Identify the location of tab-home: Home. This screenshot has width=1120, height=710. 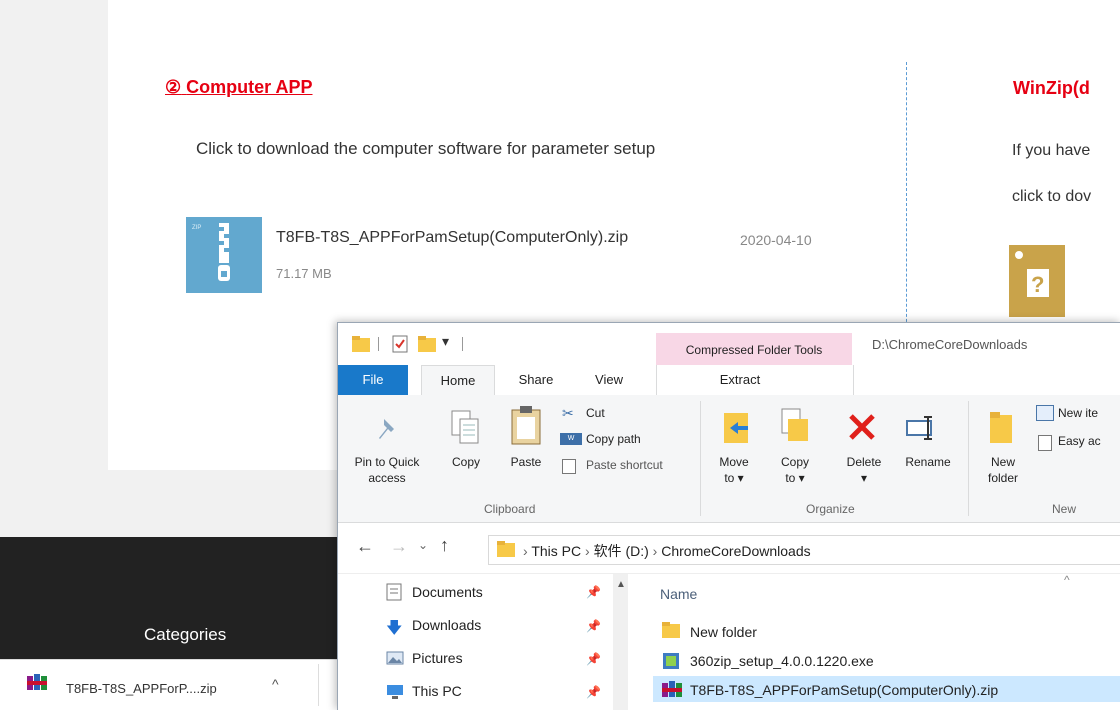
(458, 381).